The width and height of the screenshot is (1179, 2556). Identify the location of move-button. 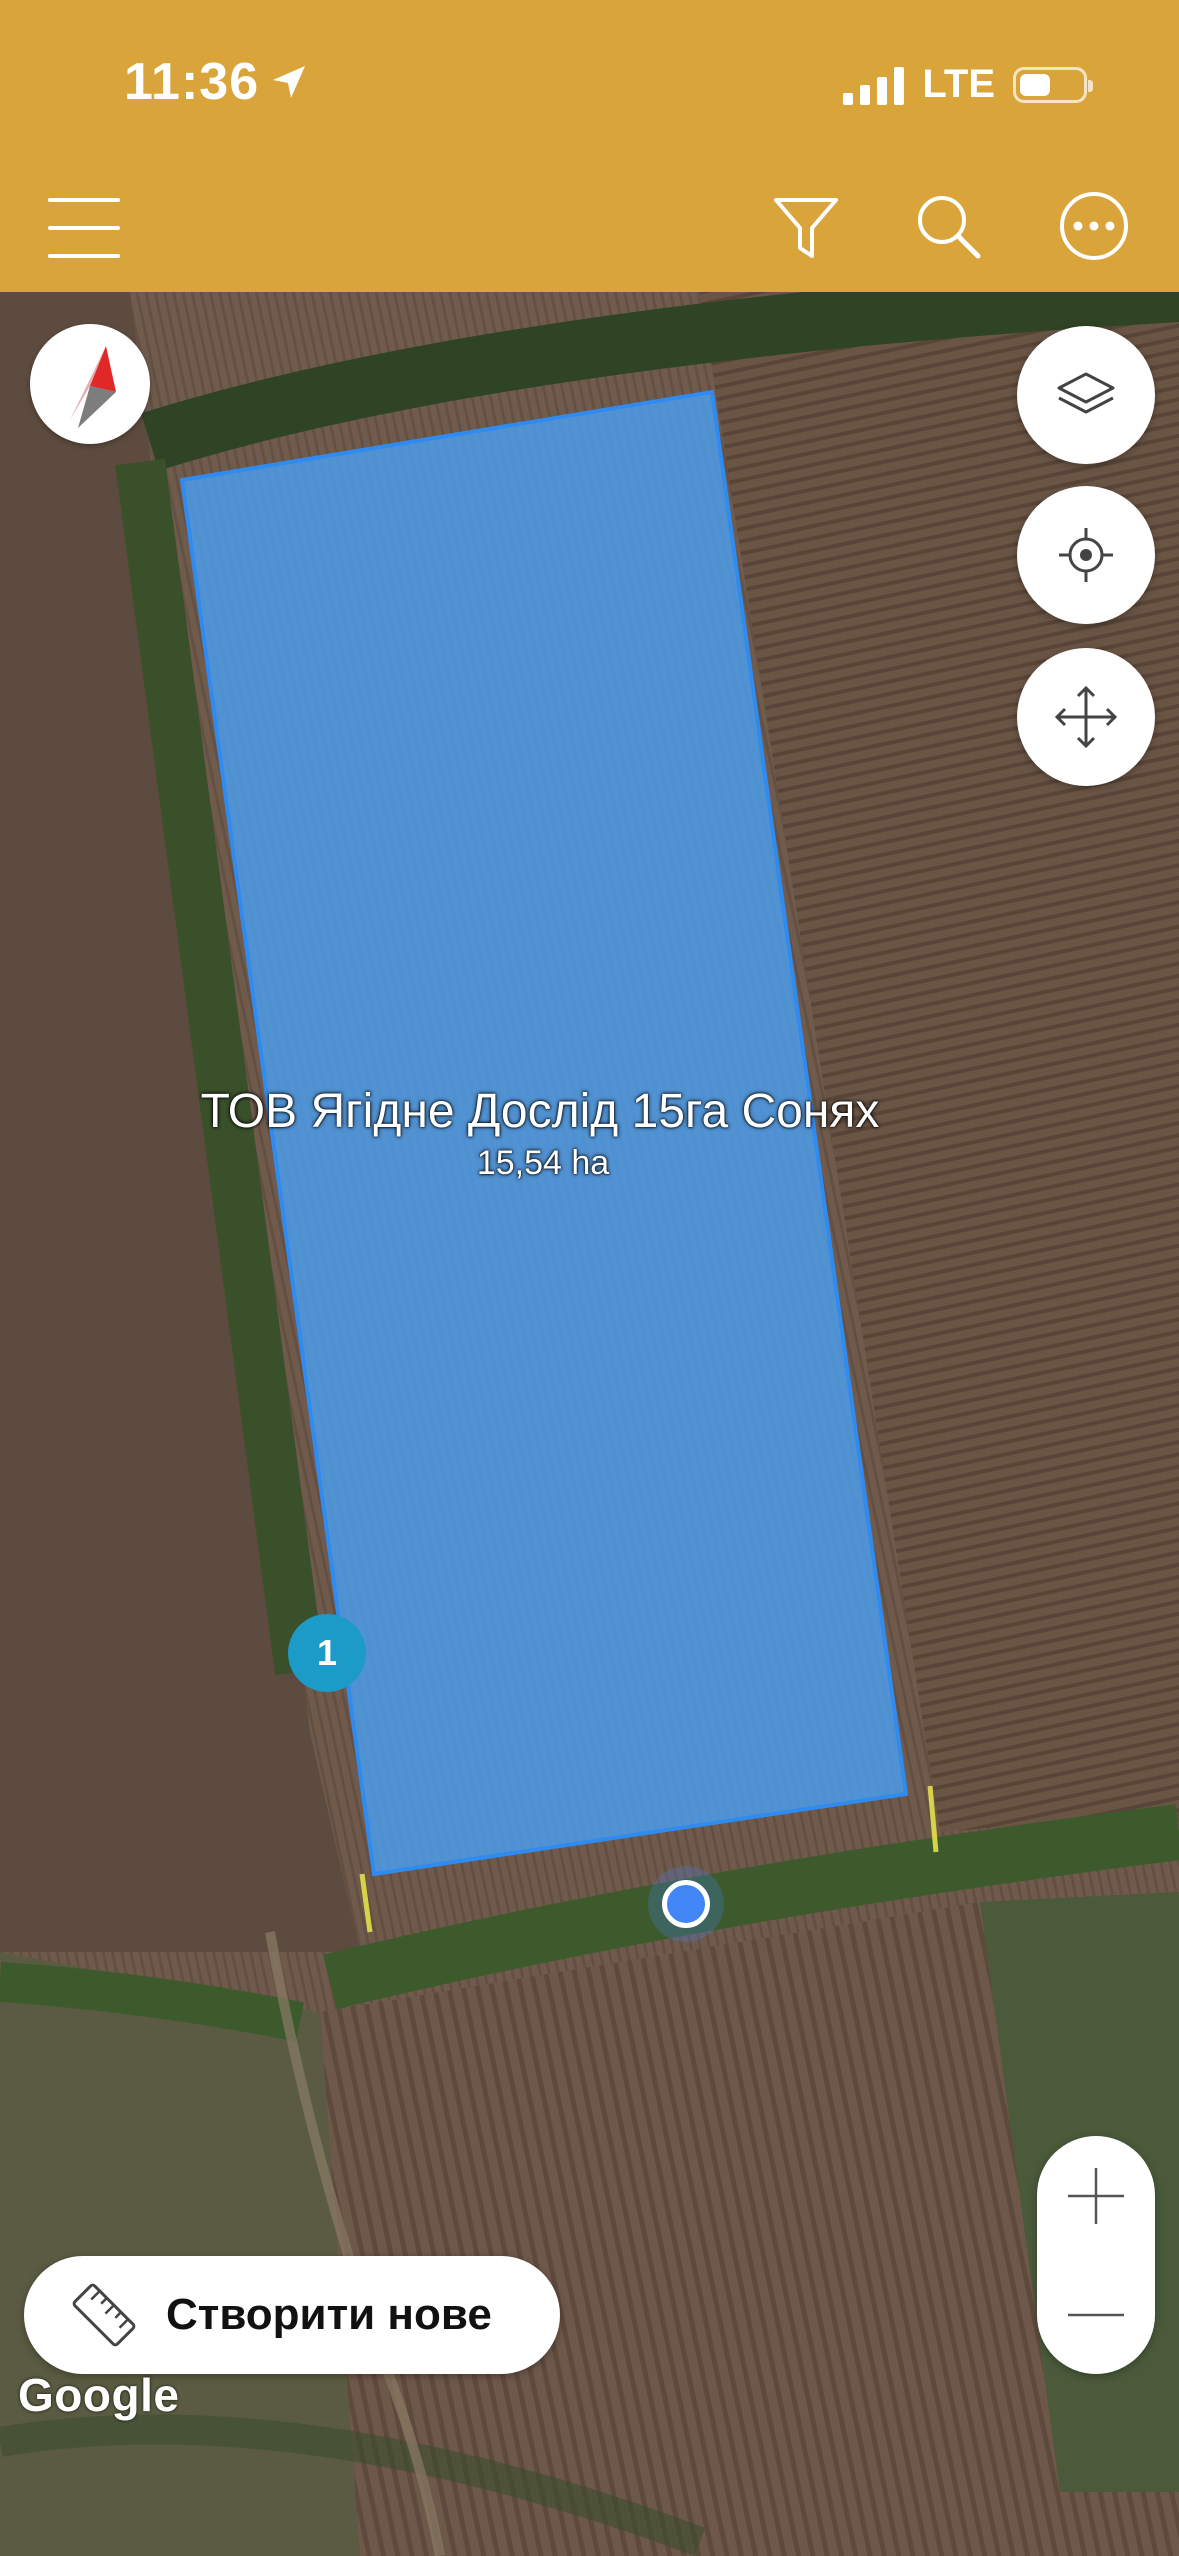
(1086, 717).